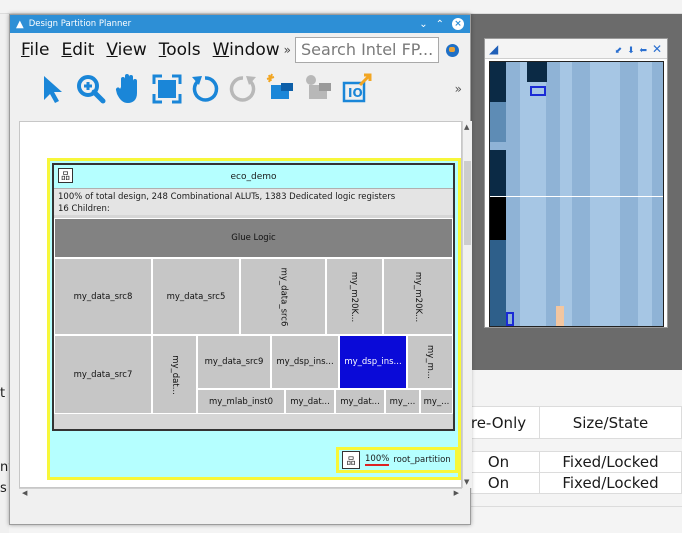  Describe the element at coordinates (196, 296) in the screenshot. I see `tile-my-data-src5: my_data_src5` at that location.